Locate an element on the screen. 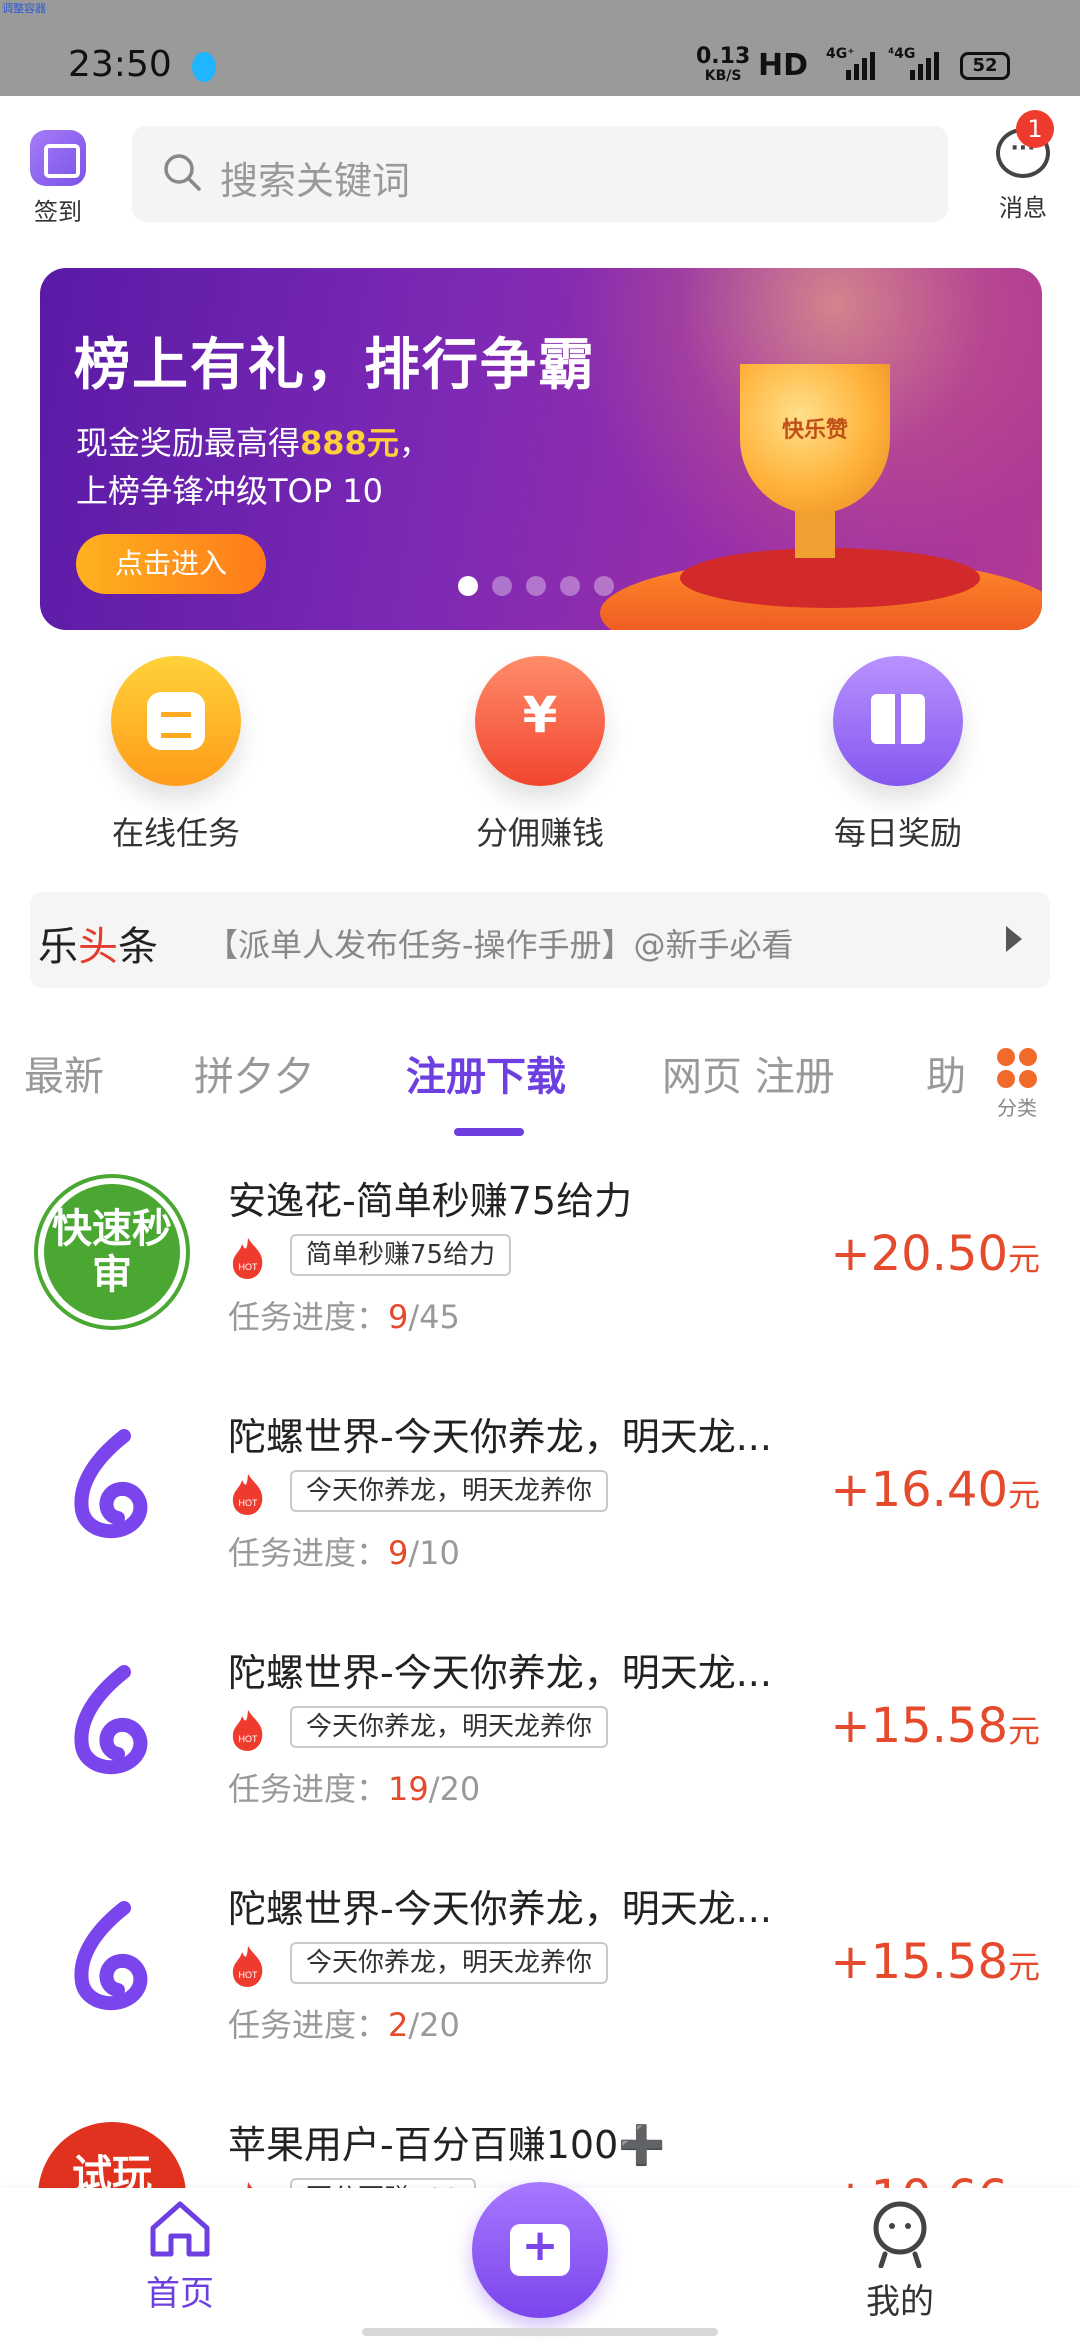 This screenshot has height=2340, width=1080. yen-glyph: ¥ is located at coordinates (540, 715).